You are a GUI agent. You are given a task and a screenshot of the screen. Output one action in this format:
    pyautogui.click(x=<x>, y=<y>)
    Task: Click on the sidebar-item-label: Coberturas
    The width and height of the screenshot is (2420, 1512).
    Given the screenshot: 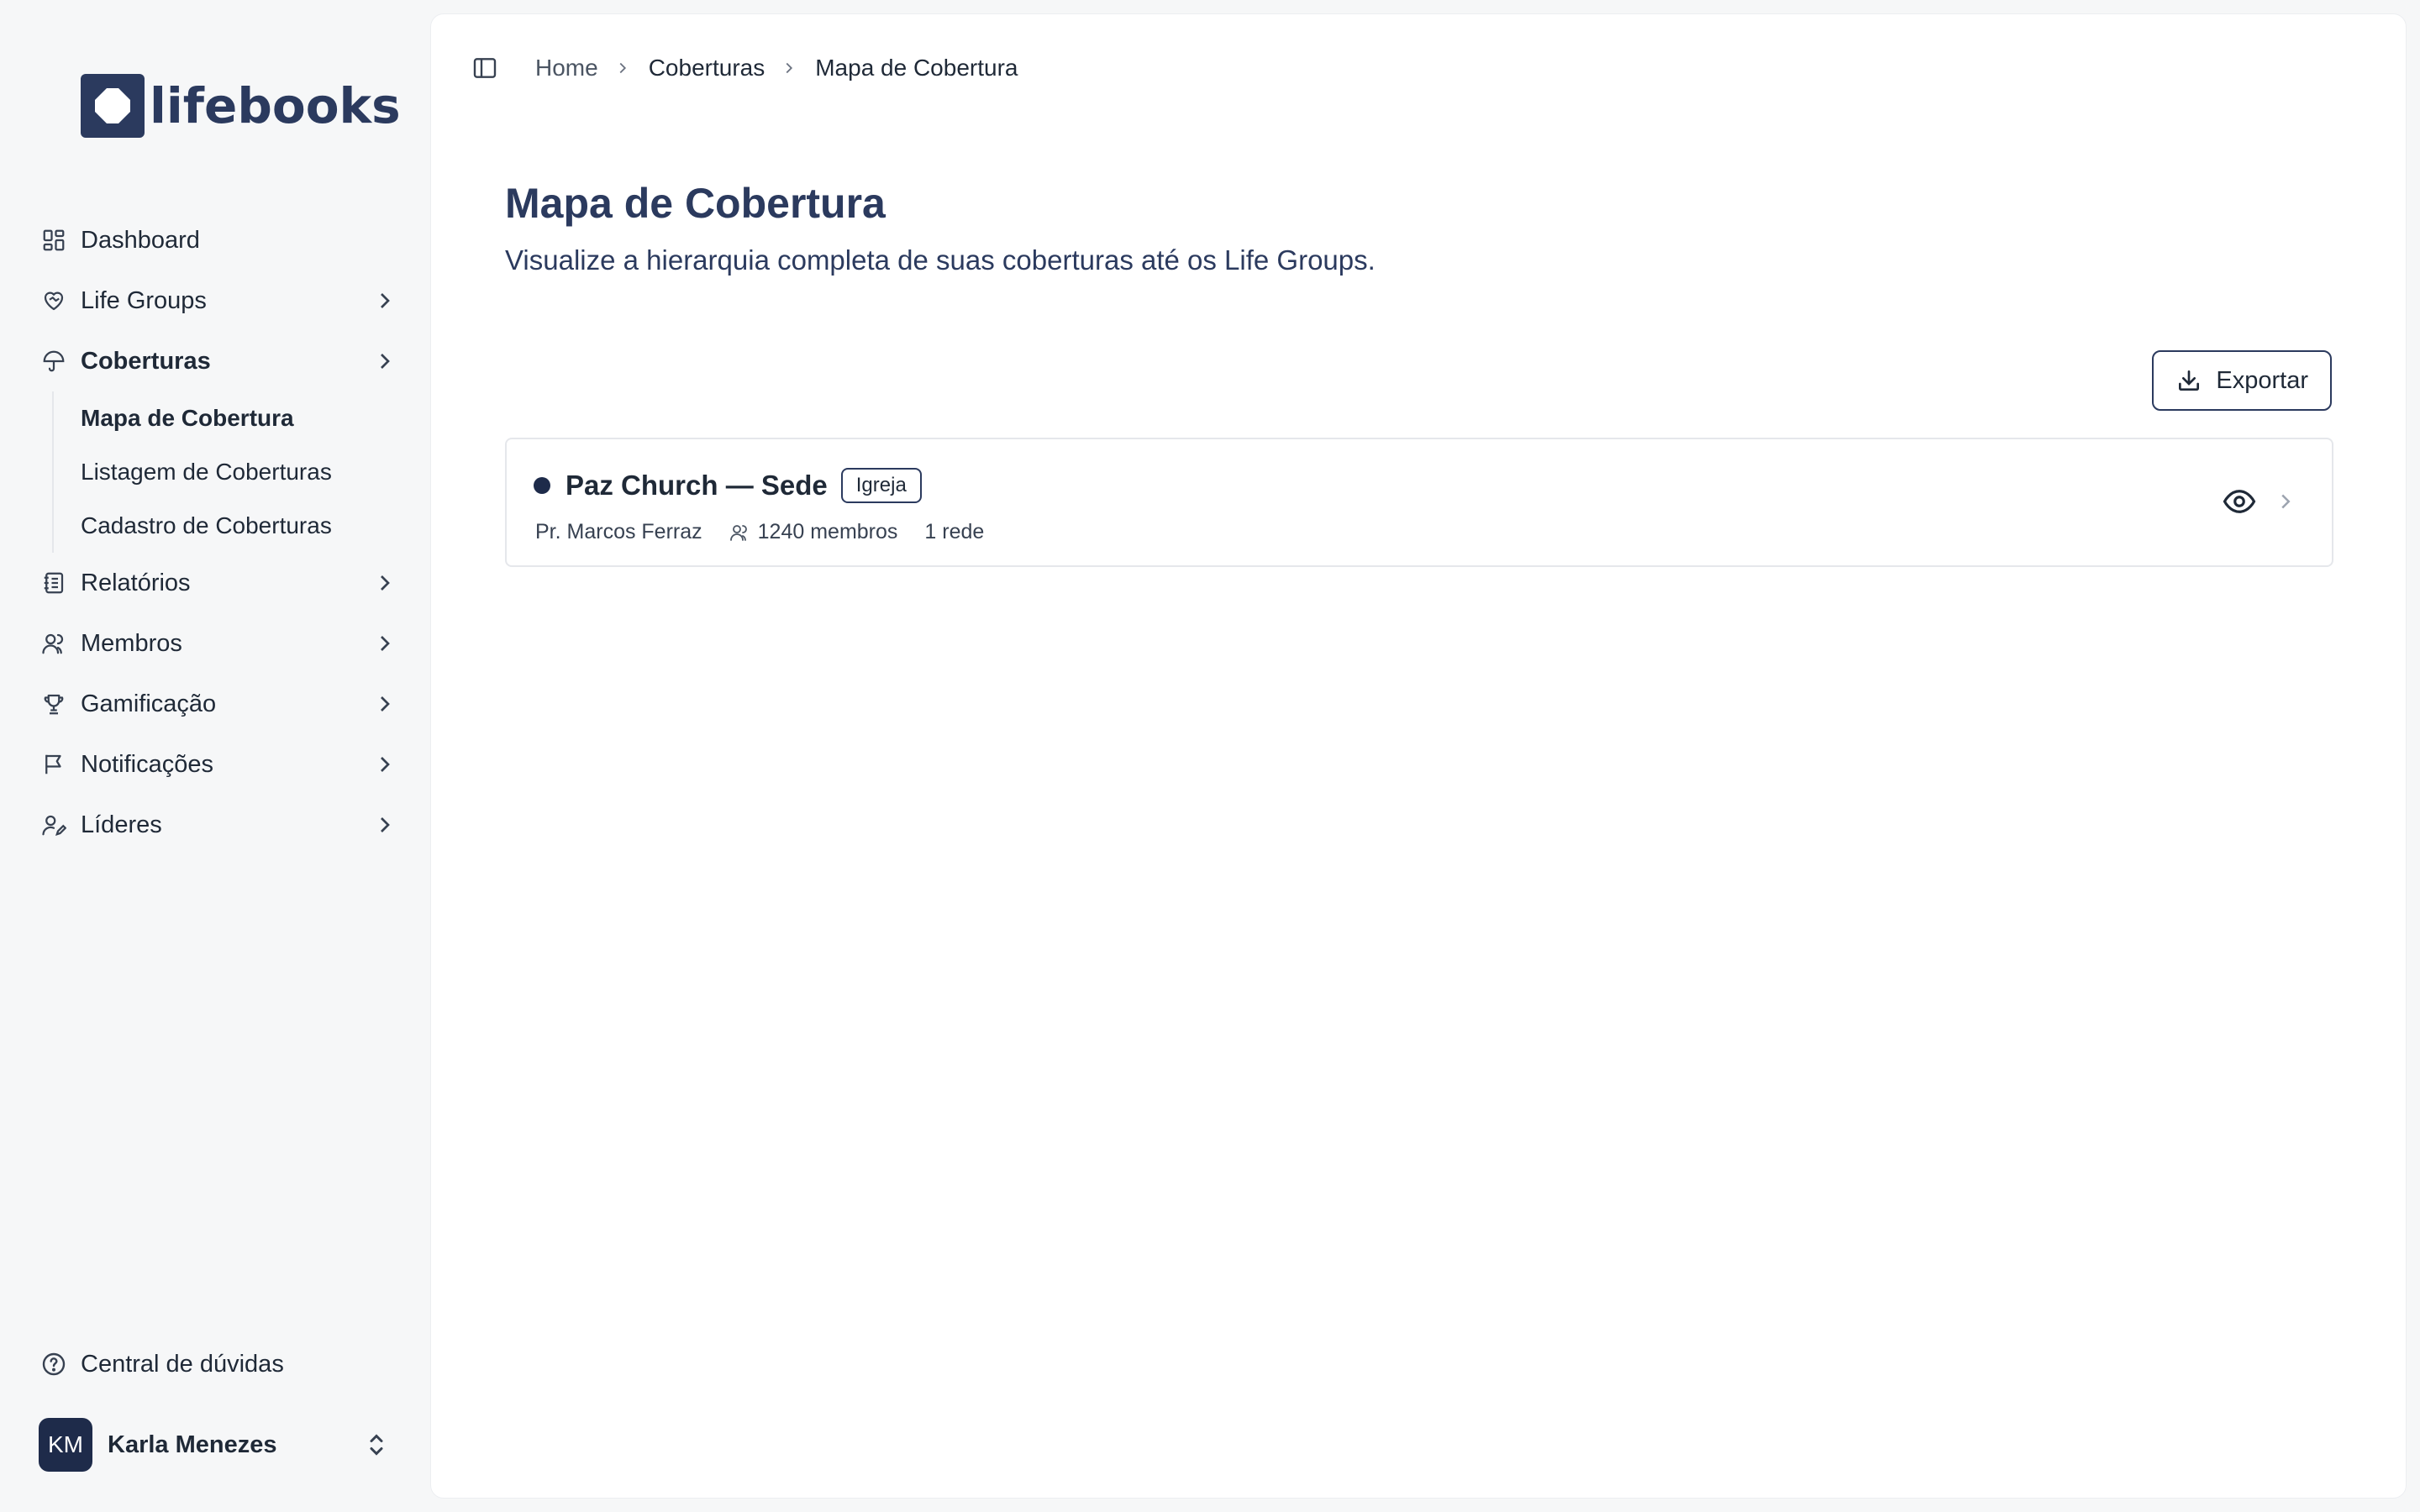 What is the action you would take?
    pyautogui.click(x=146, y=361)
    